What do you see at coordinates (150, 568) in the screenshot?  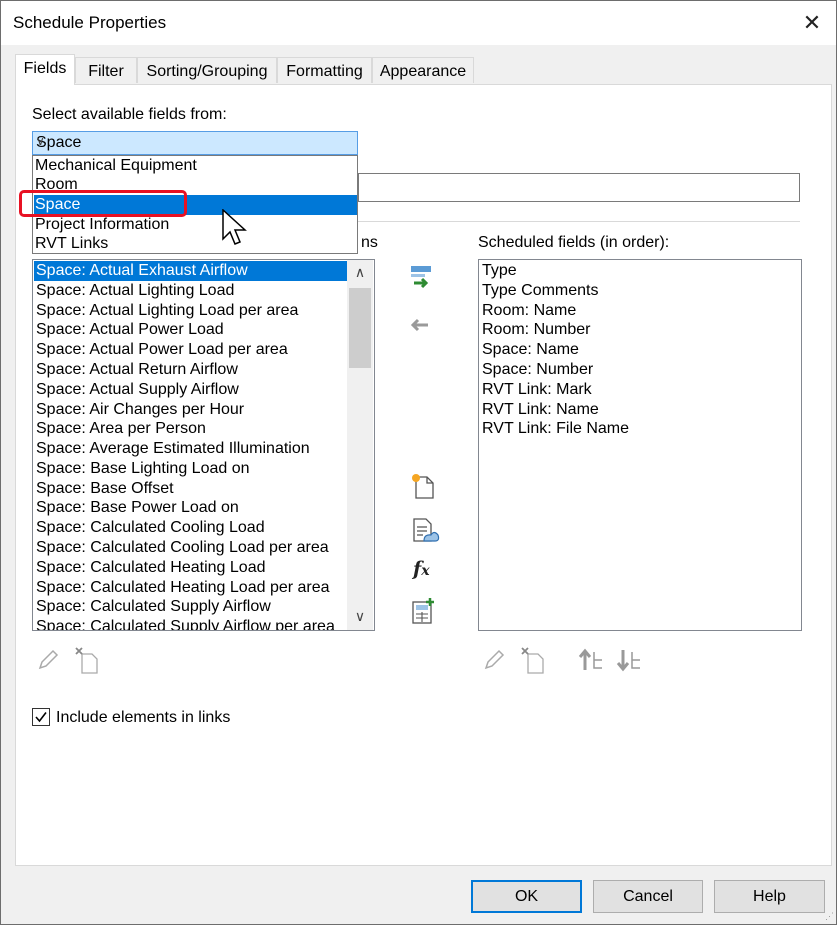 I see `list-item: Space: Calculated Heating Load` at bounding box center [150, 568].